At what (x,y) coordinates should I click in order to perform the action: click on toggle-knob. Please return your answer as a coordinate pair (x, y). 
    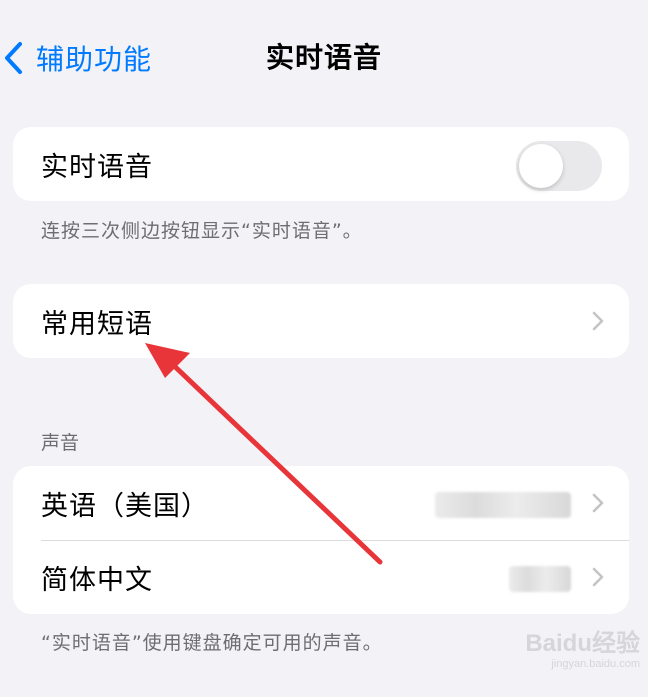
    Looking at the image, I should click on (541, 166).